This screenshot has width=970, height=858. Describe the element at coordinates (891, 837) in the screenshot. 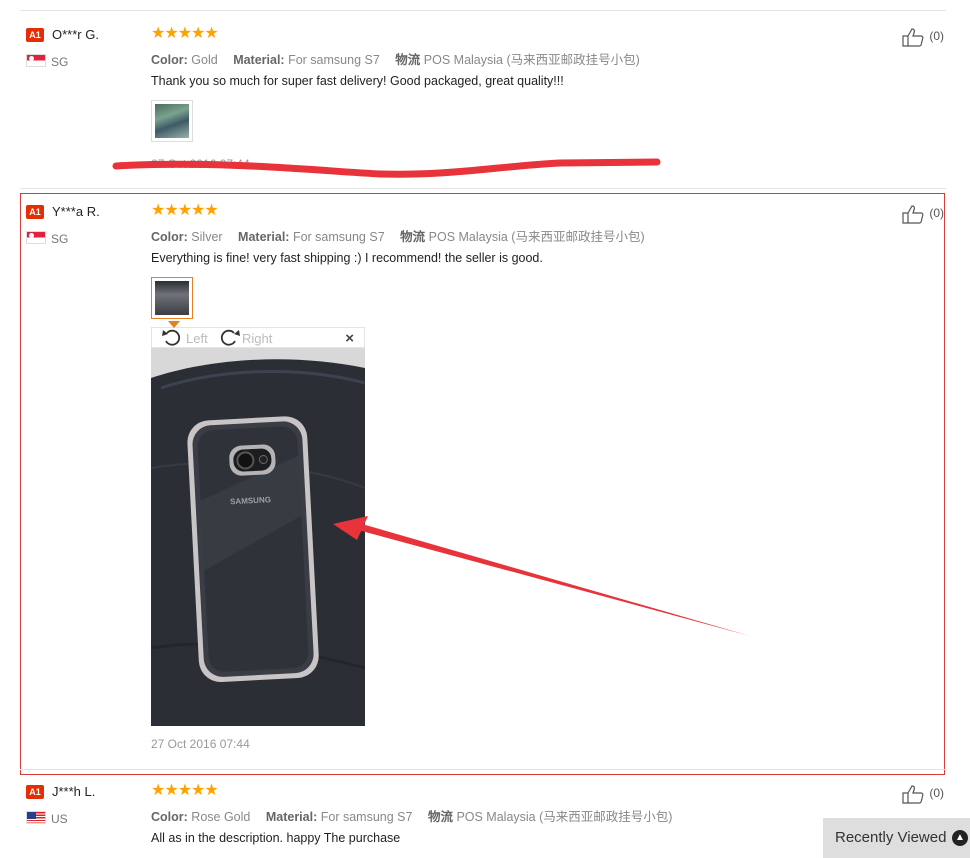

I see `recently-viewed-label: Recently Viewed` at that location.